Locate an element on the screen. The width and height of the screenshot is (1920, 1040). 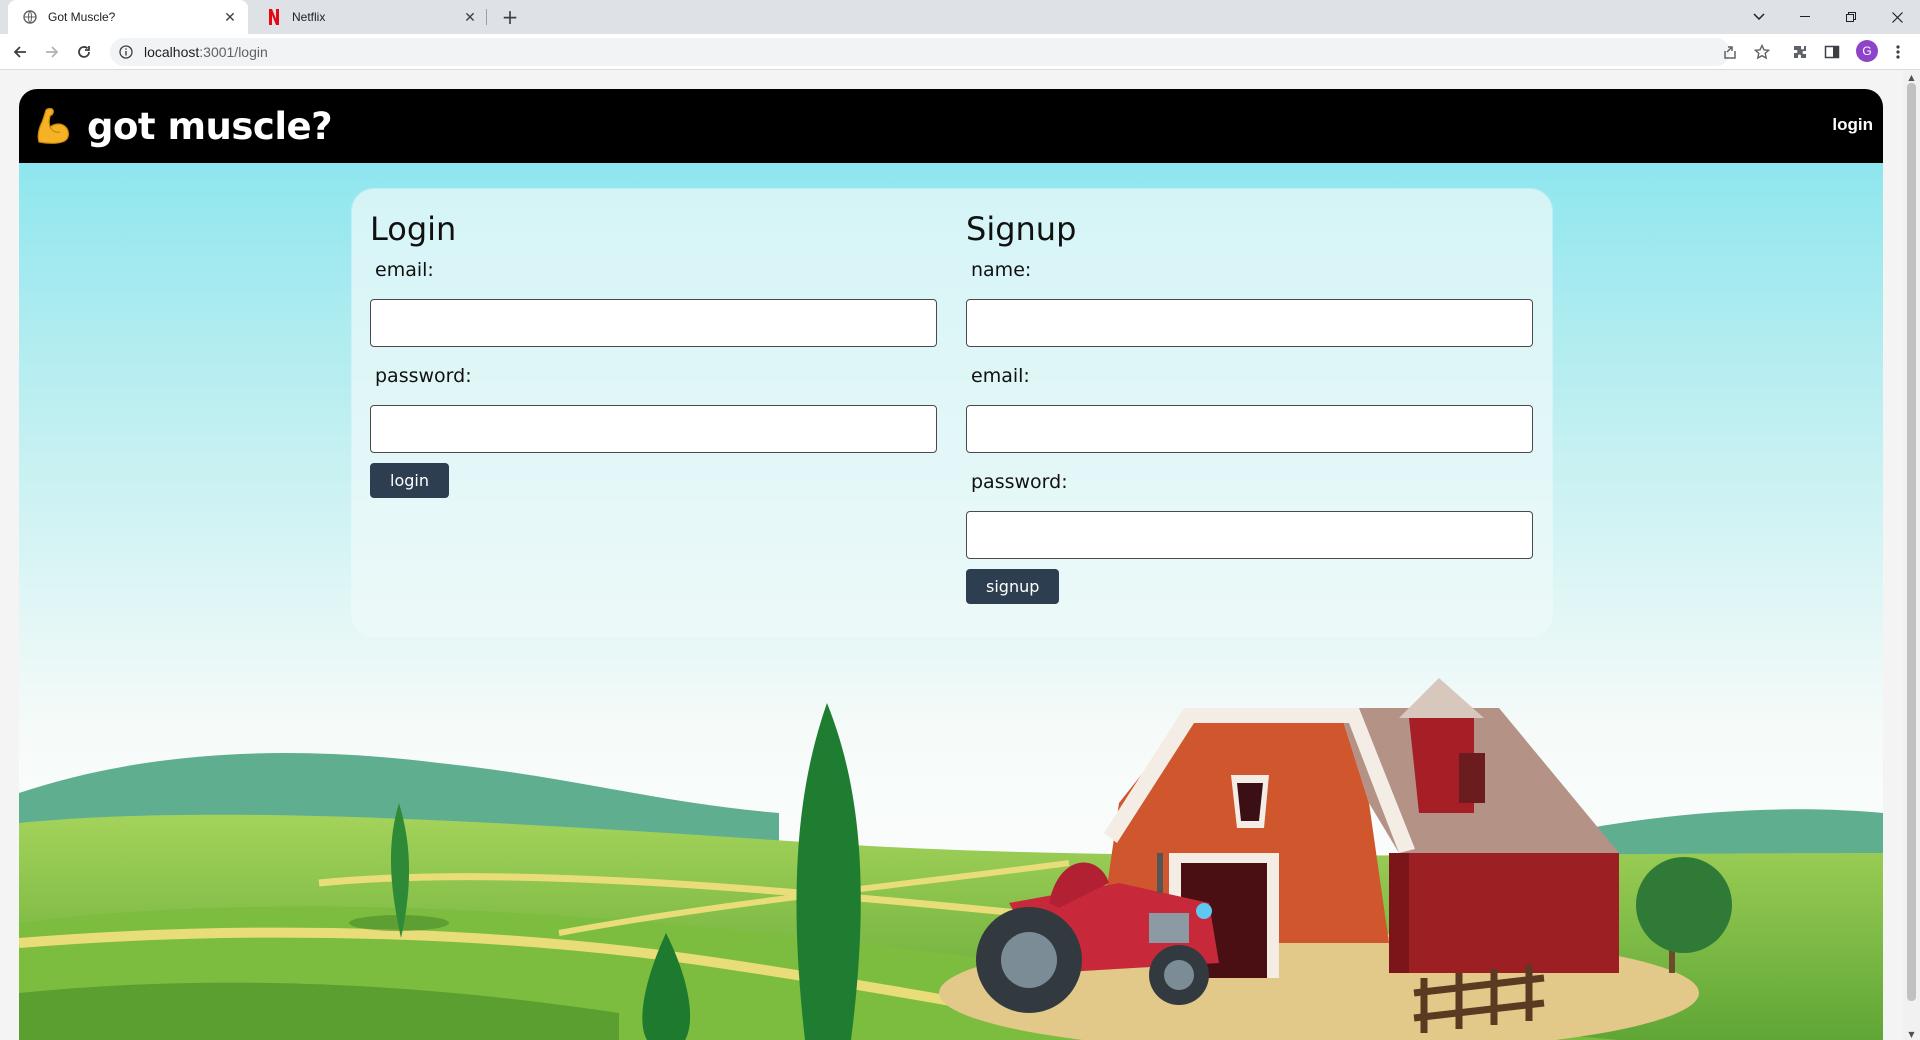
signup-title: Signup is located at coordinates (1021, 229).